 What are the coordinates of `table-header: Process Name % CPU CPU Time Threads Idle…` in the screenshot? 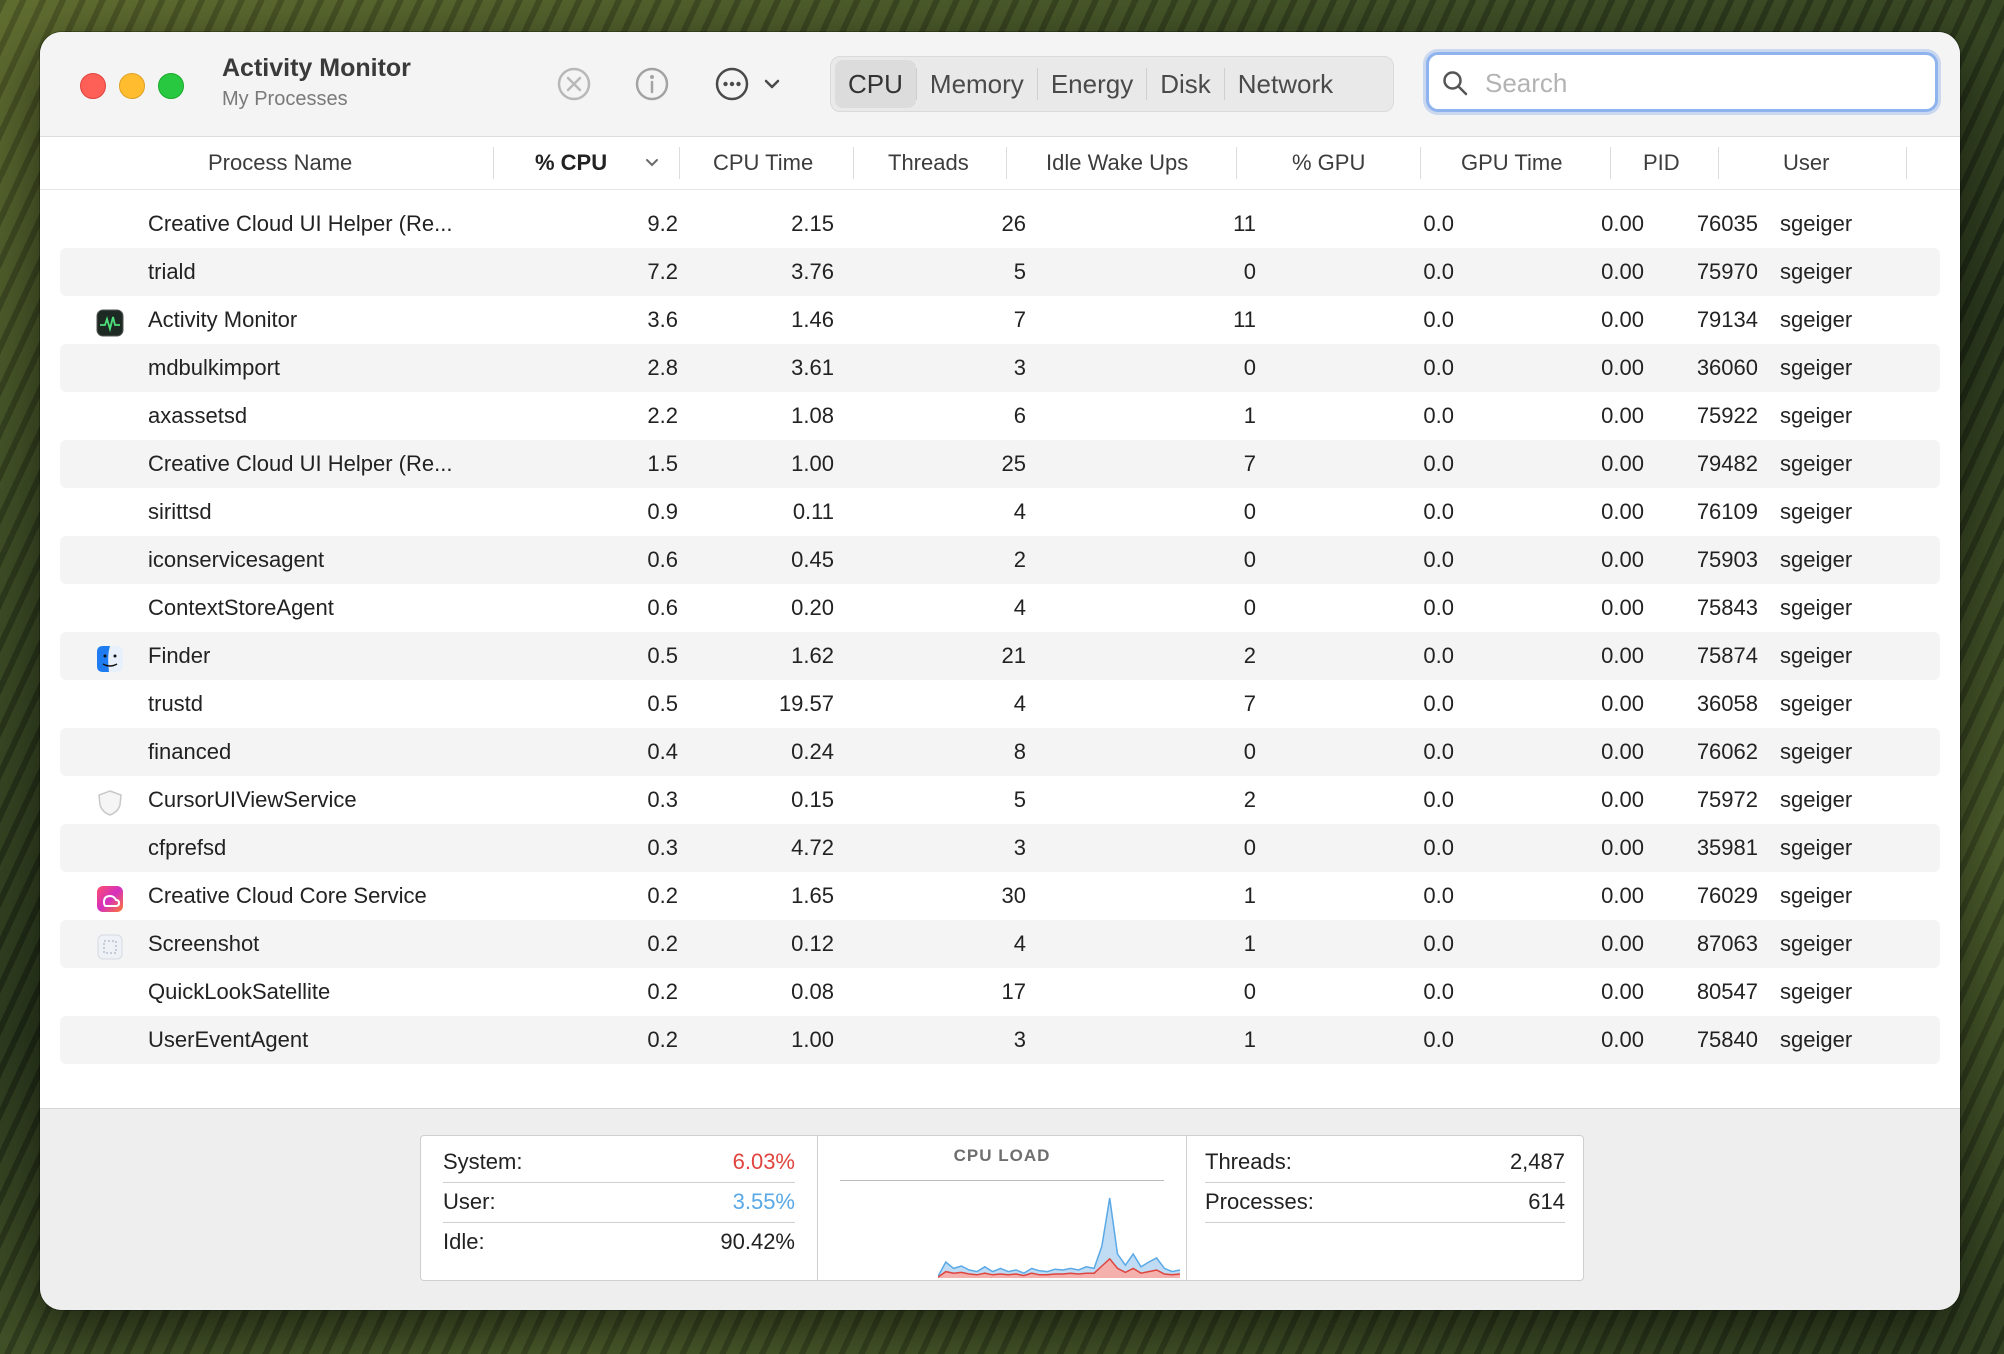 It's located at (1000, 163).